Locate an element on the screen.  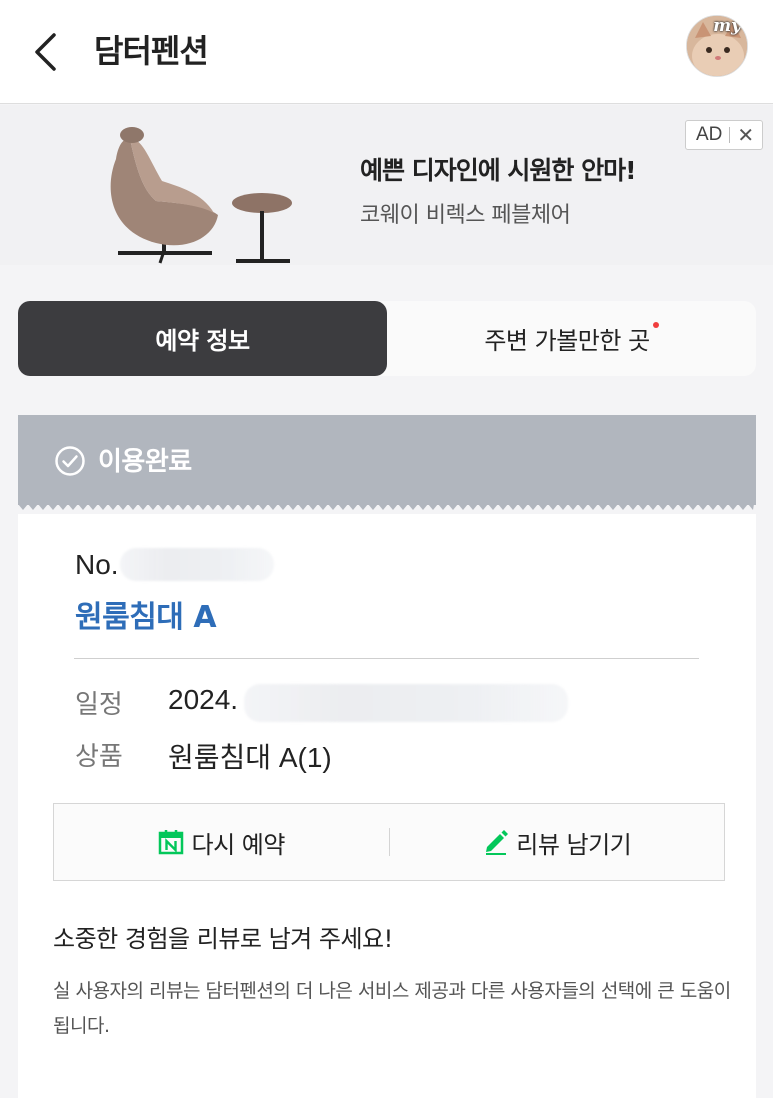
rebook-button: 다시 예약 is located at coordinates (221, 842).